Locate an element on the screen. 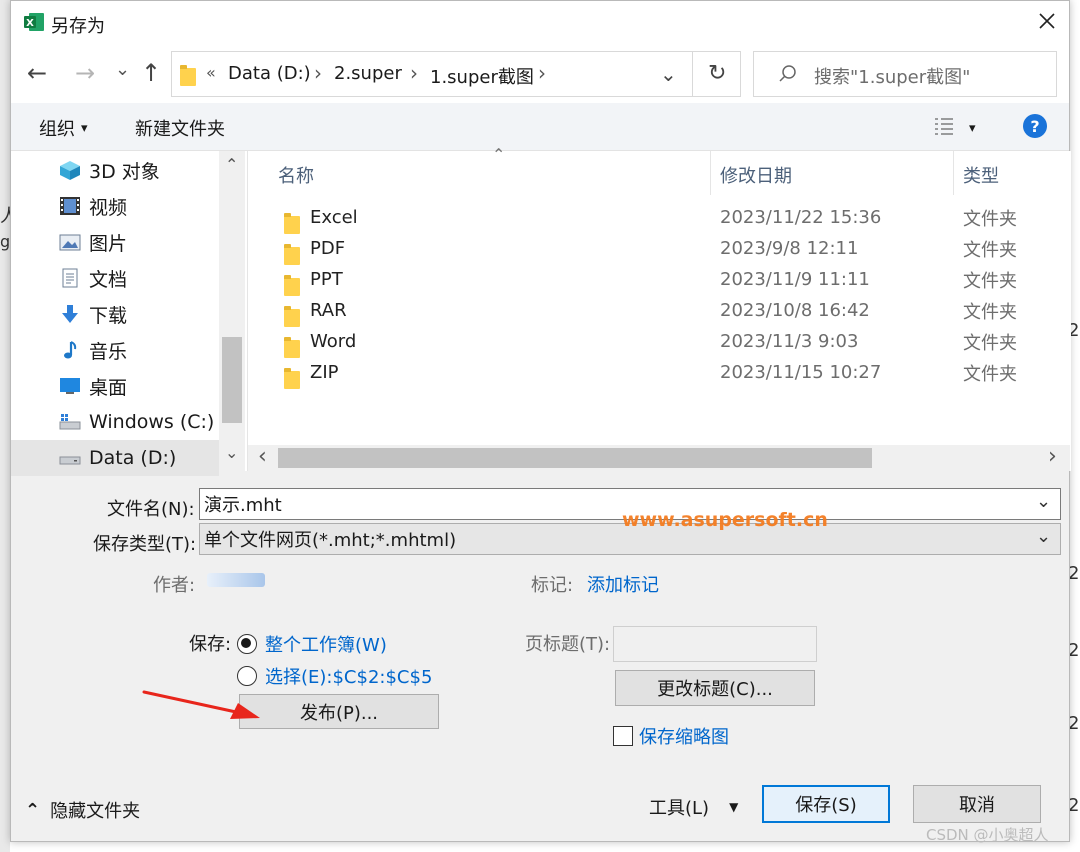 The width and height of the screenshot is (1080, 852). close-icon is located at coordinates (1047, 23).